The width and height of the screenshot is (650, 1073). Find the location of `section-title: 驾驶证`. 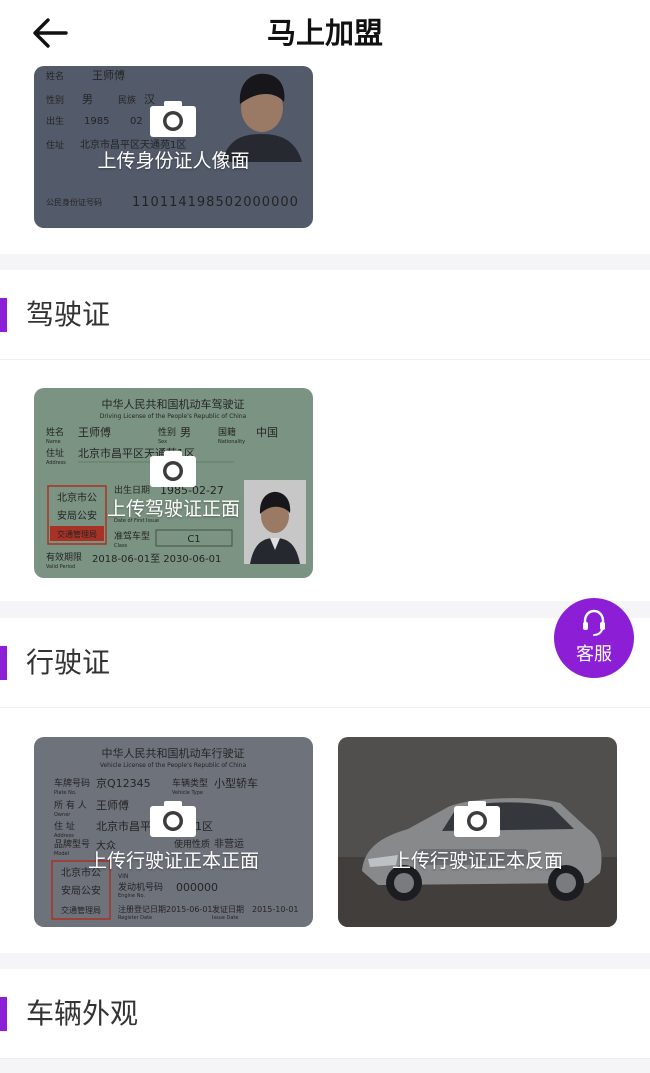

section-title: 驾驶证 is located at coordinates (68, 314).